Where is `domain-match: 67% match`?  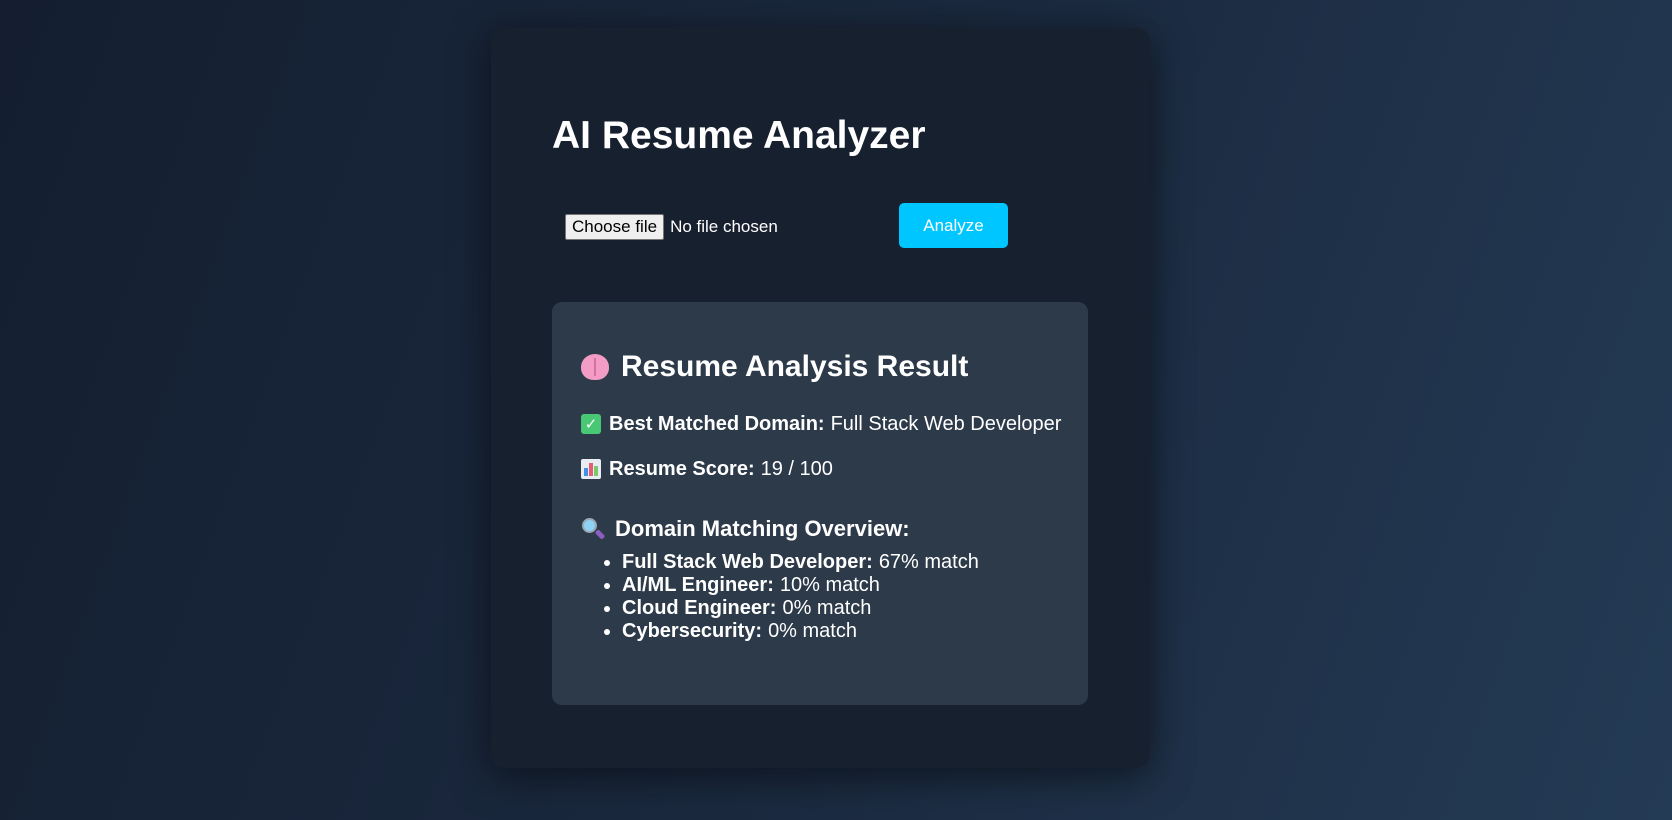
domain-match: 67% match is located at coordinates (928, 562).